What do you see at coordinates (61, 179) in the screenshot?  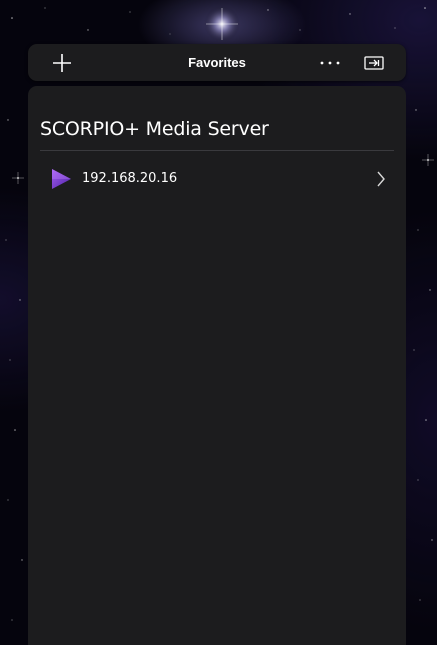 I see `play-icon` at bounding box center [61, 179].